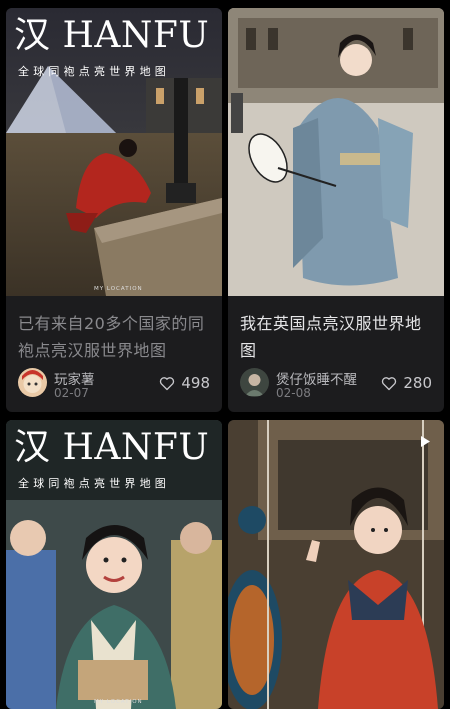 The width and height of the screenshot is (450, 709). Describe the element at coordinates (254, 382) in the screenshot. I see `card-2-avatar` at that location.